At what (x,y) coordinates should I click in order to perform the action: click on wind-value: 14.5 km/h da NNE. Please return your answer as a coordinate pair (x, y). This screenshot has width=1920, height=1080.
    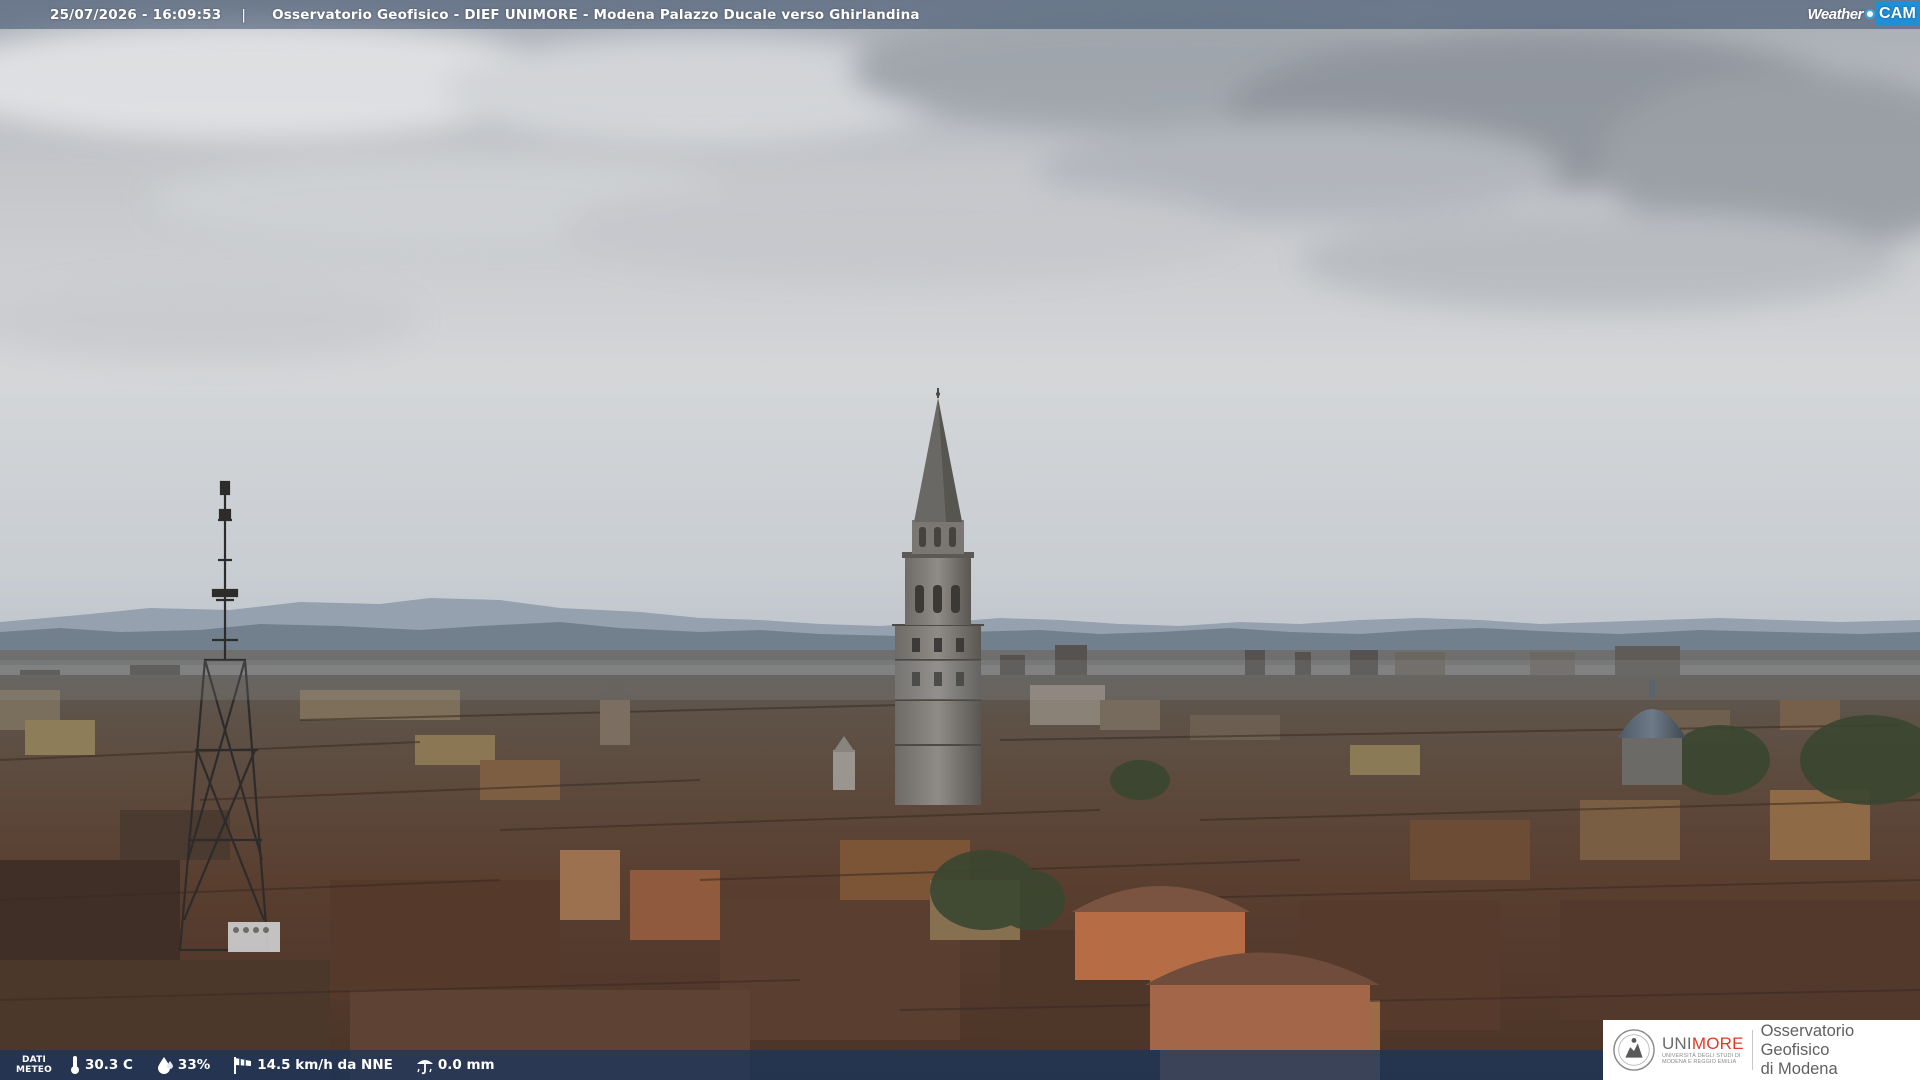
    Looking at the image, I should click on (325, 1065).